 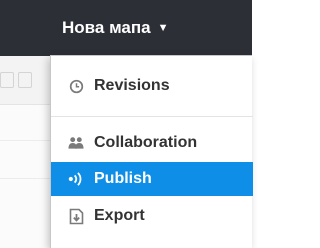 What do you see at coordinates (123, 178) in the screenshot?
I see `menu-item-label: Publish` at bounding box center [123, 178].